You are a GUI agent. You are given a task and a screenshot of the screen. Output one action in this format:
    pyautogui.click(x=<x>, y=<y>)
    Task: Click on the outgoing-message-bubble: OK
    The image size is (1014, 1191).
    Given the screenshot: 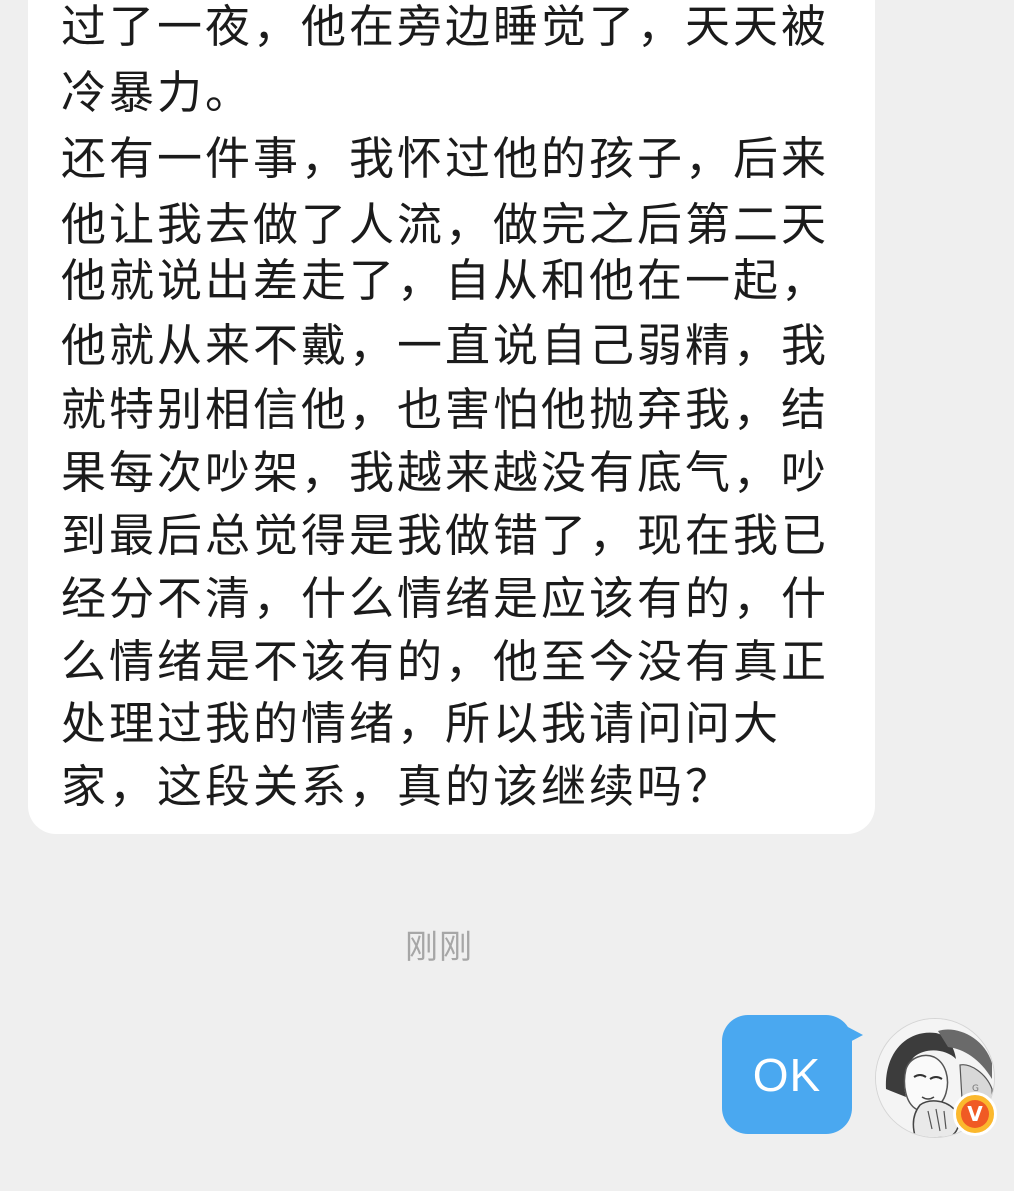 What is the action you would take?
    pyautogui.click(x=787, y=1074)
    